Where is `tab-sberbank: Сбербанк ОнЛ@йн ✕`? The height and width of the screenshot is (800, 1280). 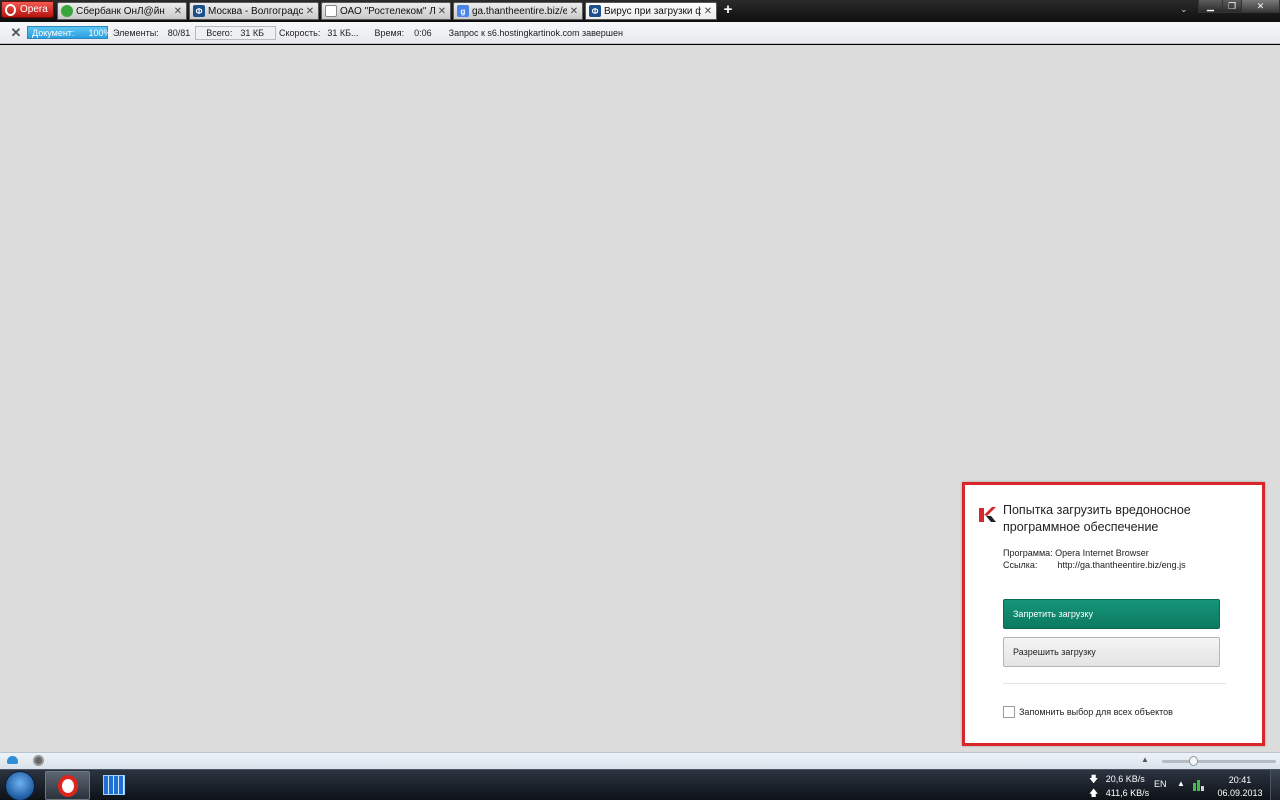 tab-sberbank: Сбербанк ОнЛ@йн ✕ is located at coordinates (122, 11).